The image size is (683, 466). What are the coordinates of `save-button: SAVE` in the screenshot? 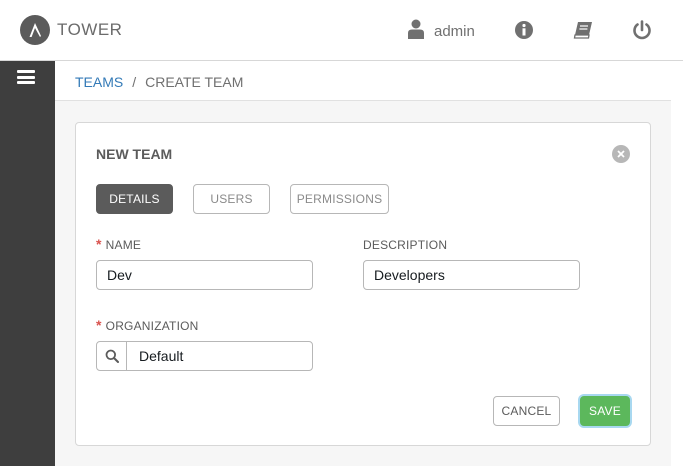 It's located at (605, 411).